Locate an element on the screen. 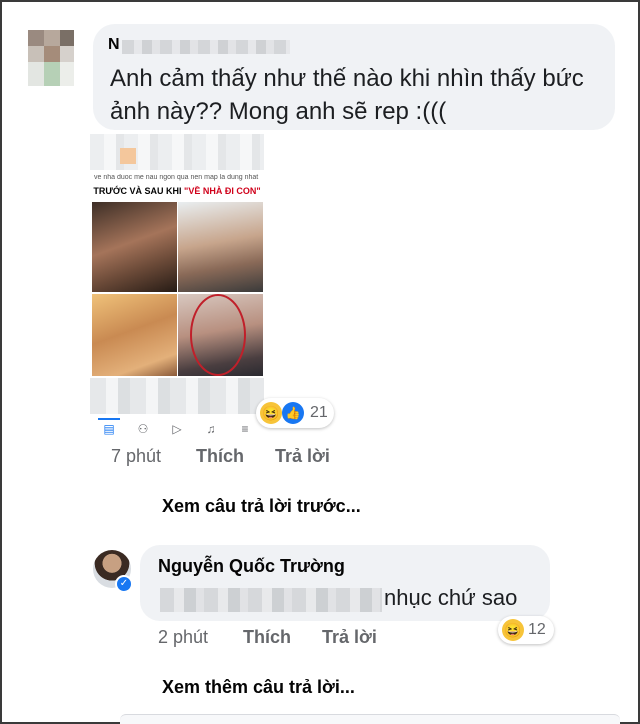  verified-badge-icon: ✓ is located at coordinates (124, 584).